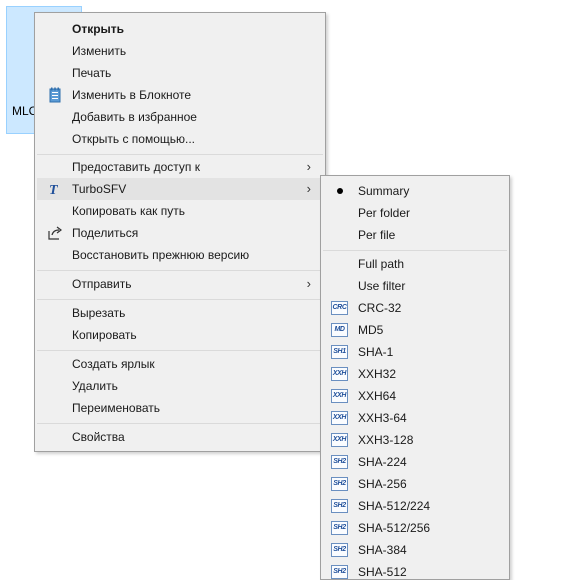  Describe the element at coordinates (339, 330) in the screenshot. I see `hash-type-icon: MD` at that location.